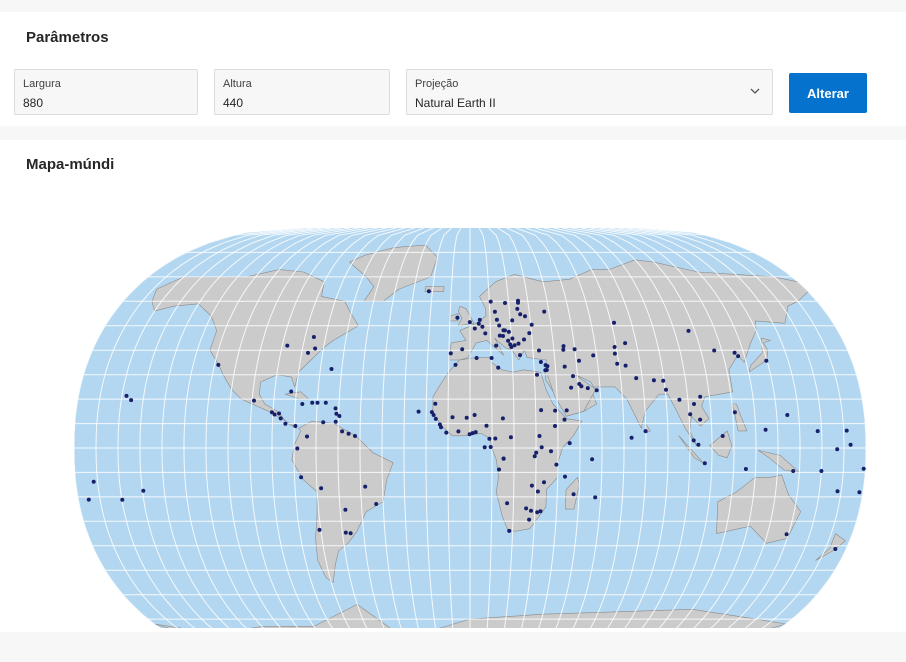 The width and height of the screenshot is (906, 662). Describe the element at coordinates (755, 91) in the screenshot. I see `chevron-down-icon` at that location.